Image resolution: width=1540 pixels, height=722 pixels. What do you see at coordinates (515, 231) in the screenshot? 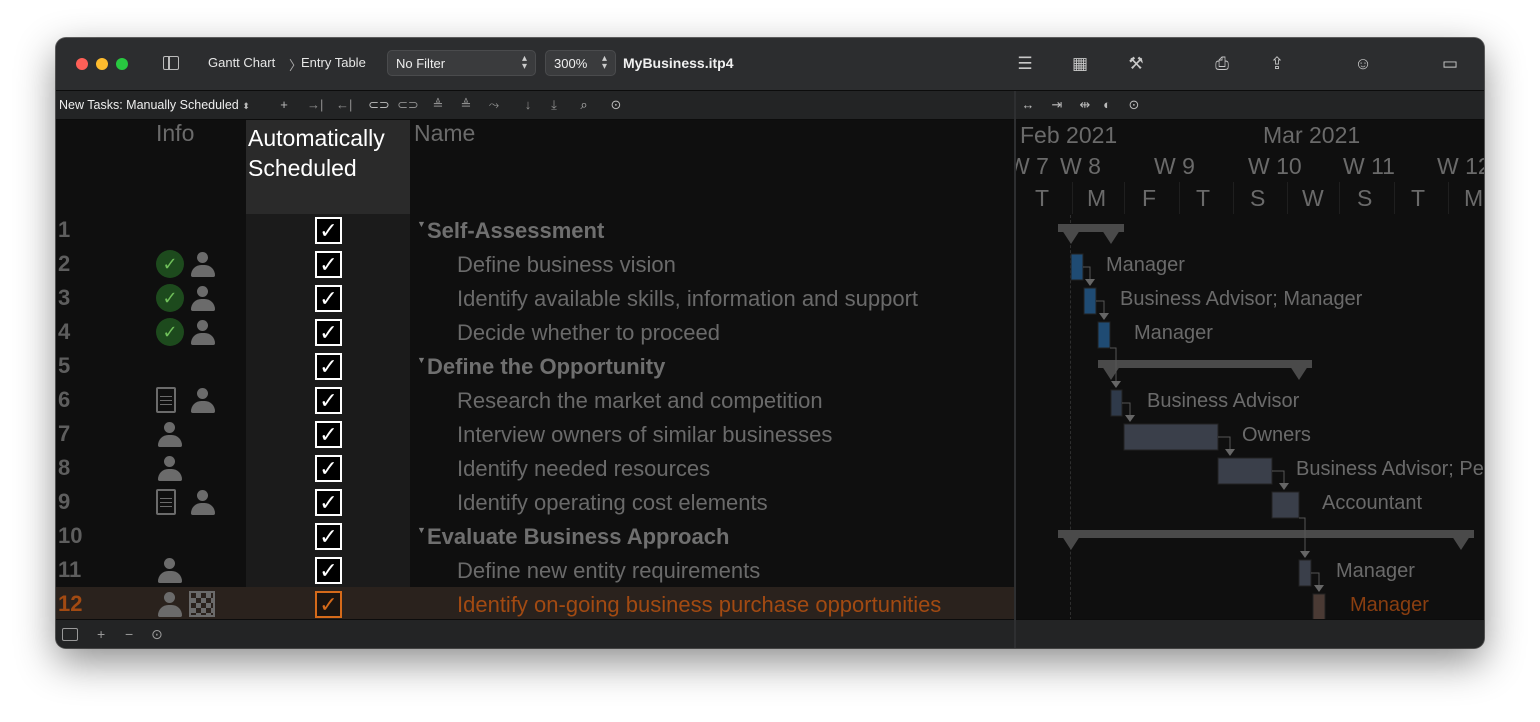
I see `group-task-name: Self-Assessment` at bounding box center [515, 231].